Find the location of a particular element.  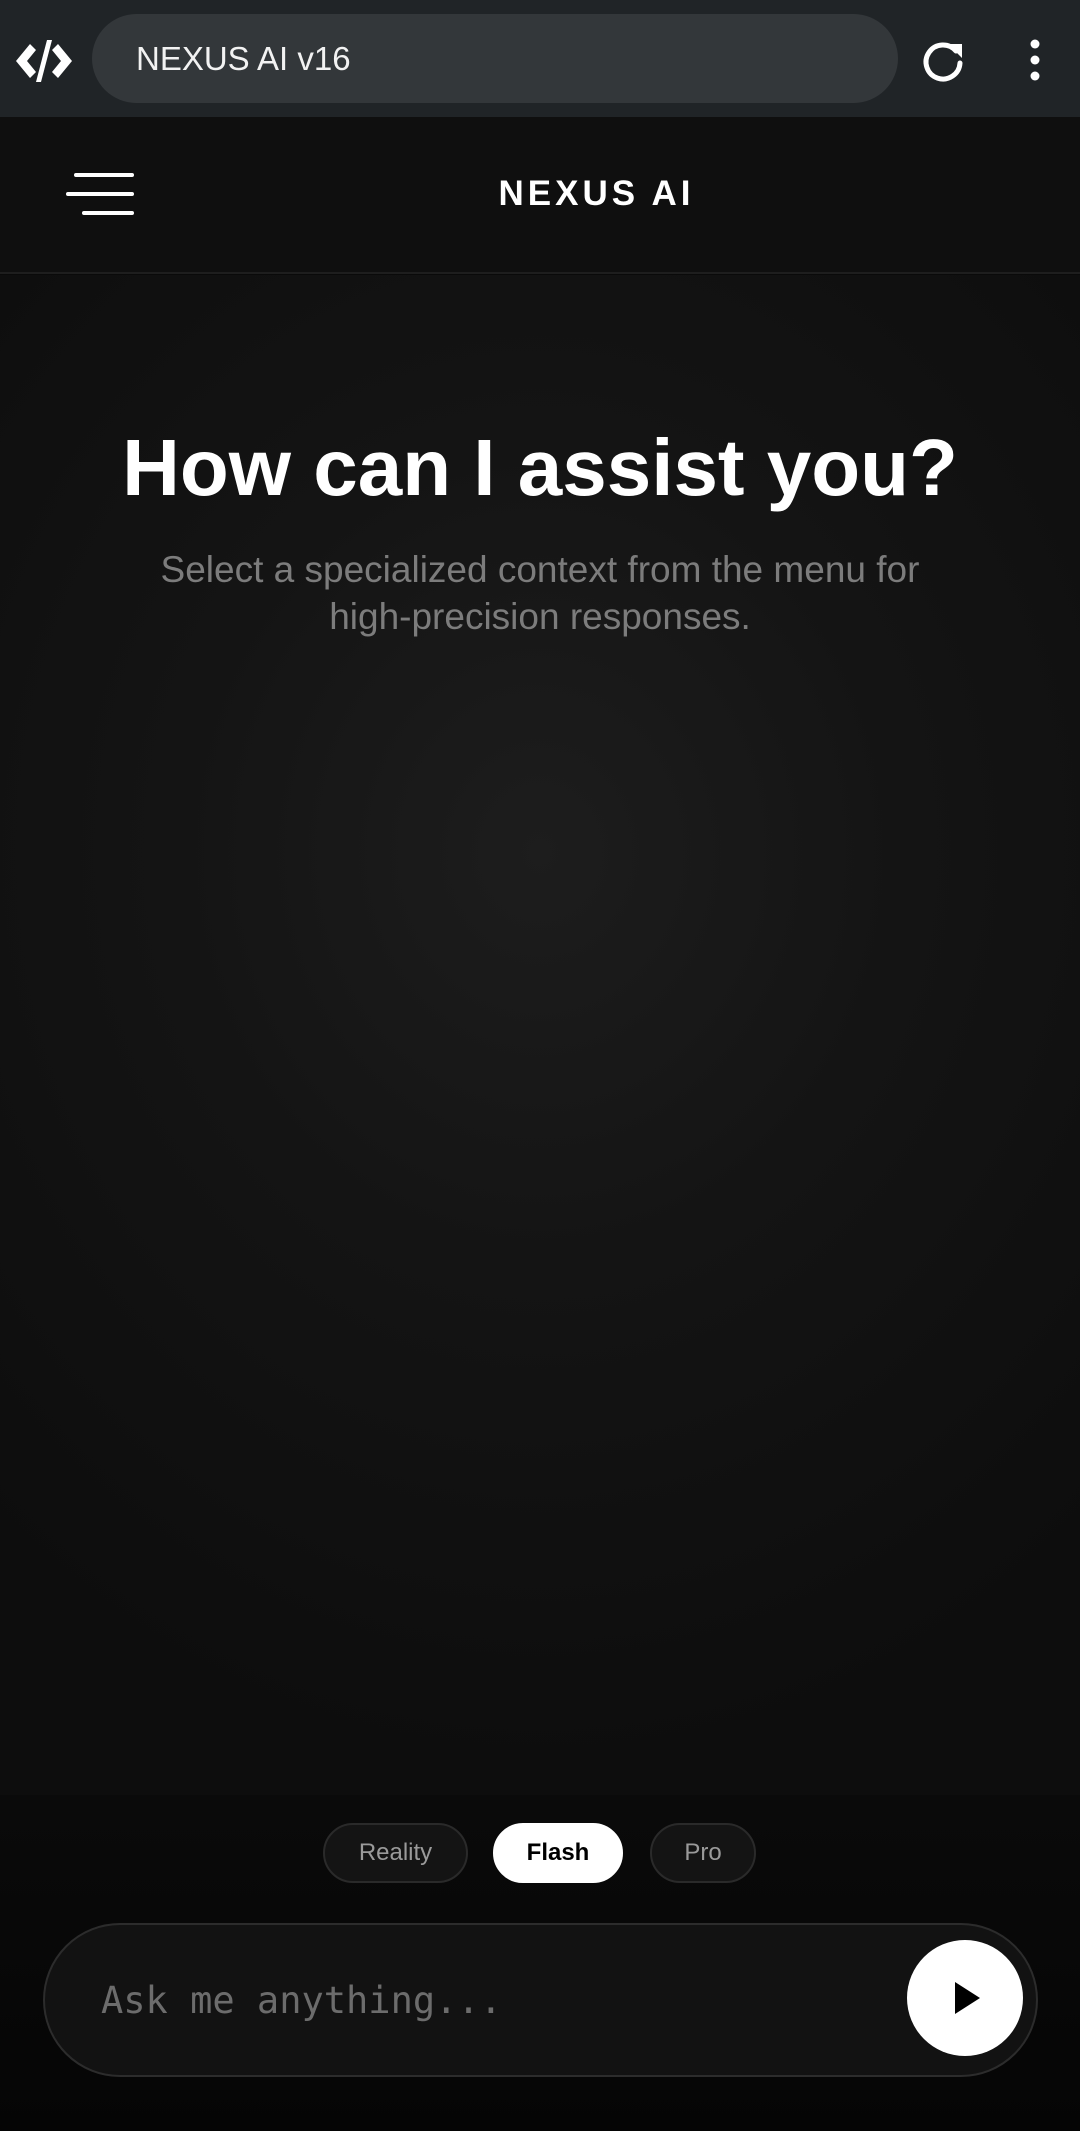

send-play-icon is located at coordinates (967, 1998).